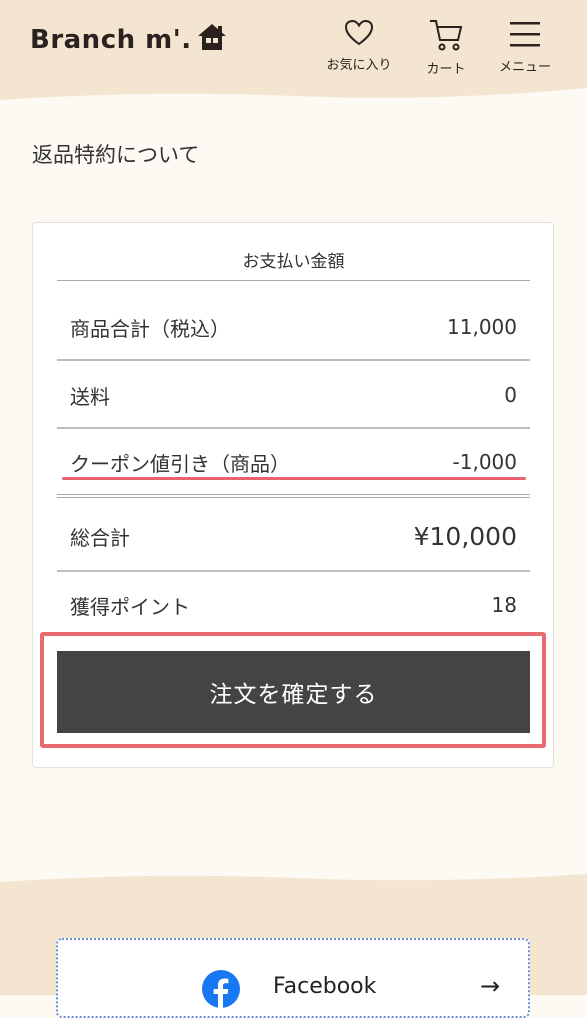 The image size is (587, 1018). I want to click on site-header: Branch m'. お気に入り カート メニュー, so click(293, 55).